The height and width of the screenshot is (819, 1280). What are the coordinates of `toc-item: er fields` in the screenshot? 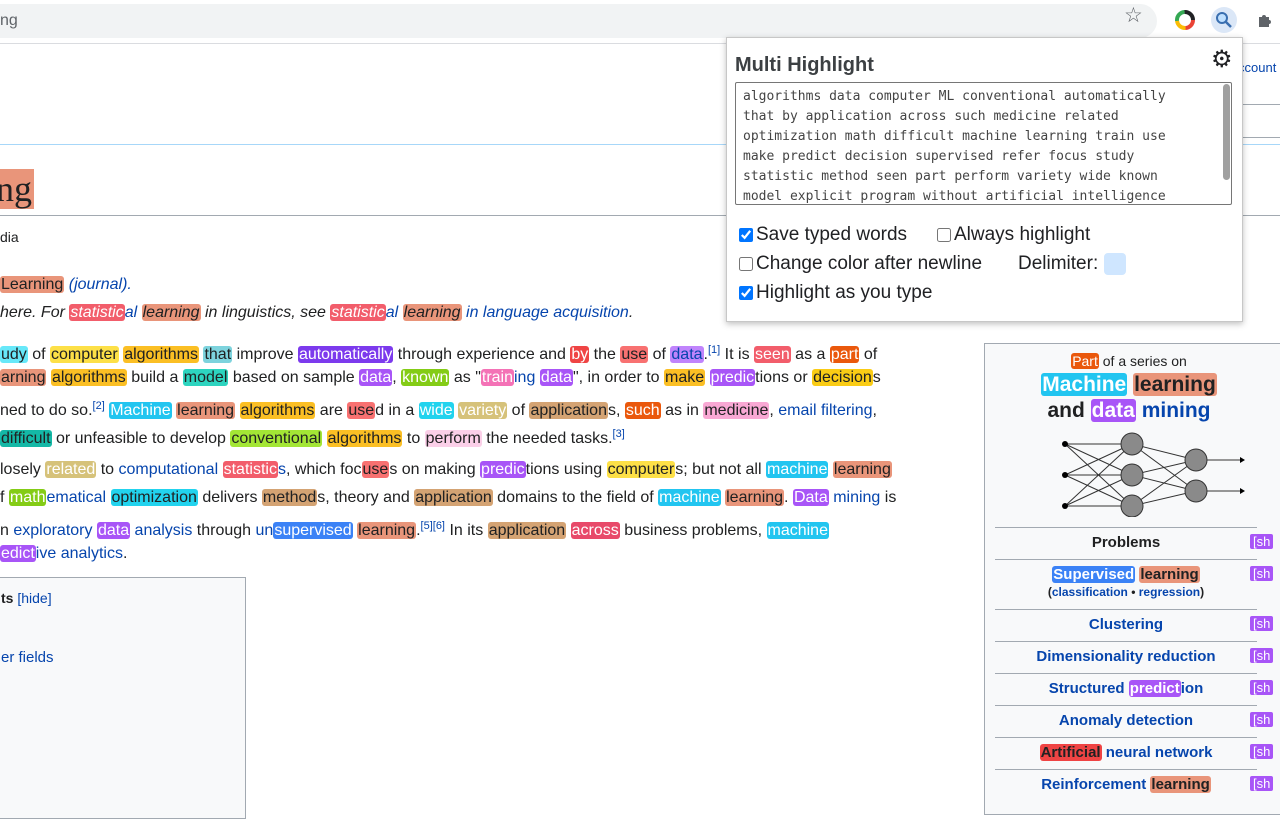 It's located at (27, 657).